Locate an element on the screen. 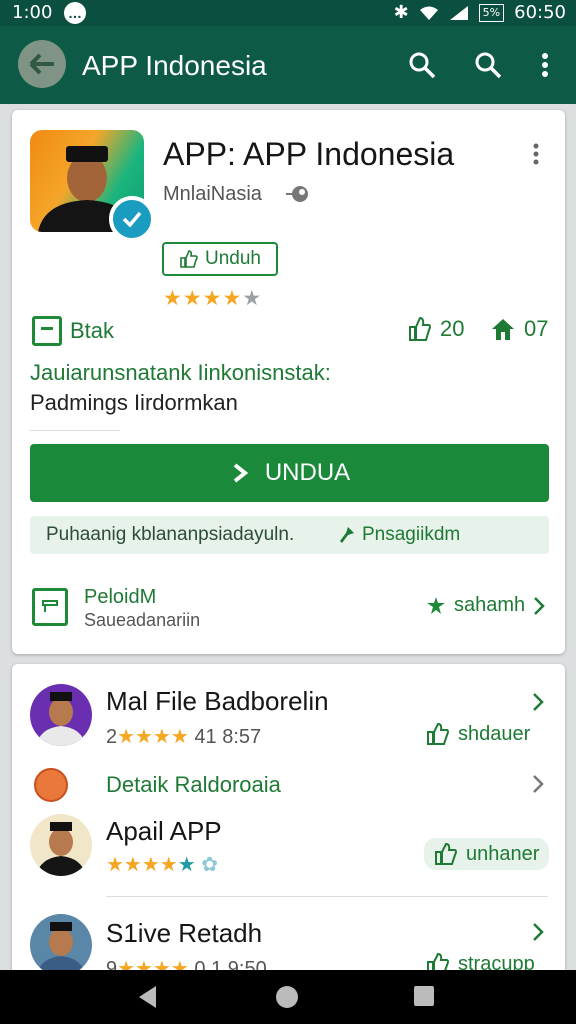 The image size is (576, 1024). badge-label: Btak is located at coordinates (92, 330).